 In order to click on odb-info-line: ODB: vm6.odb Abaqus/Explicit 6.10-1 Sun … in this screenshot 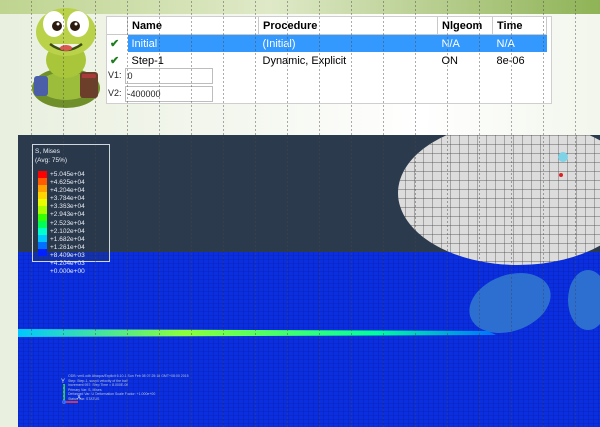, I will do `click(128, 376)`.